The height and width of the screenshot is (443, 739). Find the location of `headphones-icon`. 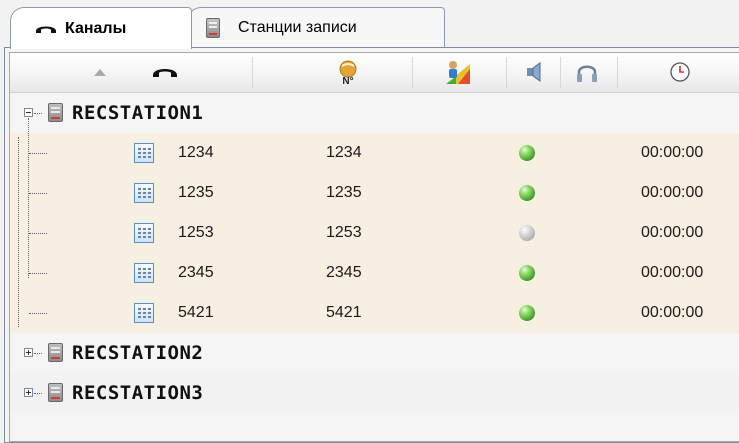

headphones-icon is located at coordinates (587, 73).